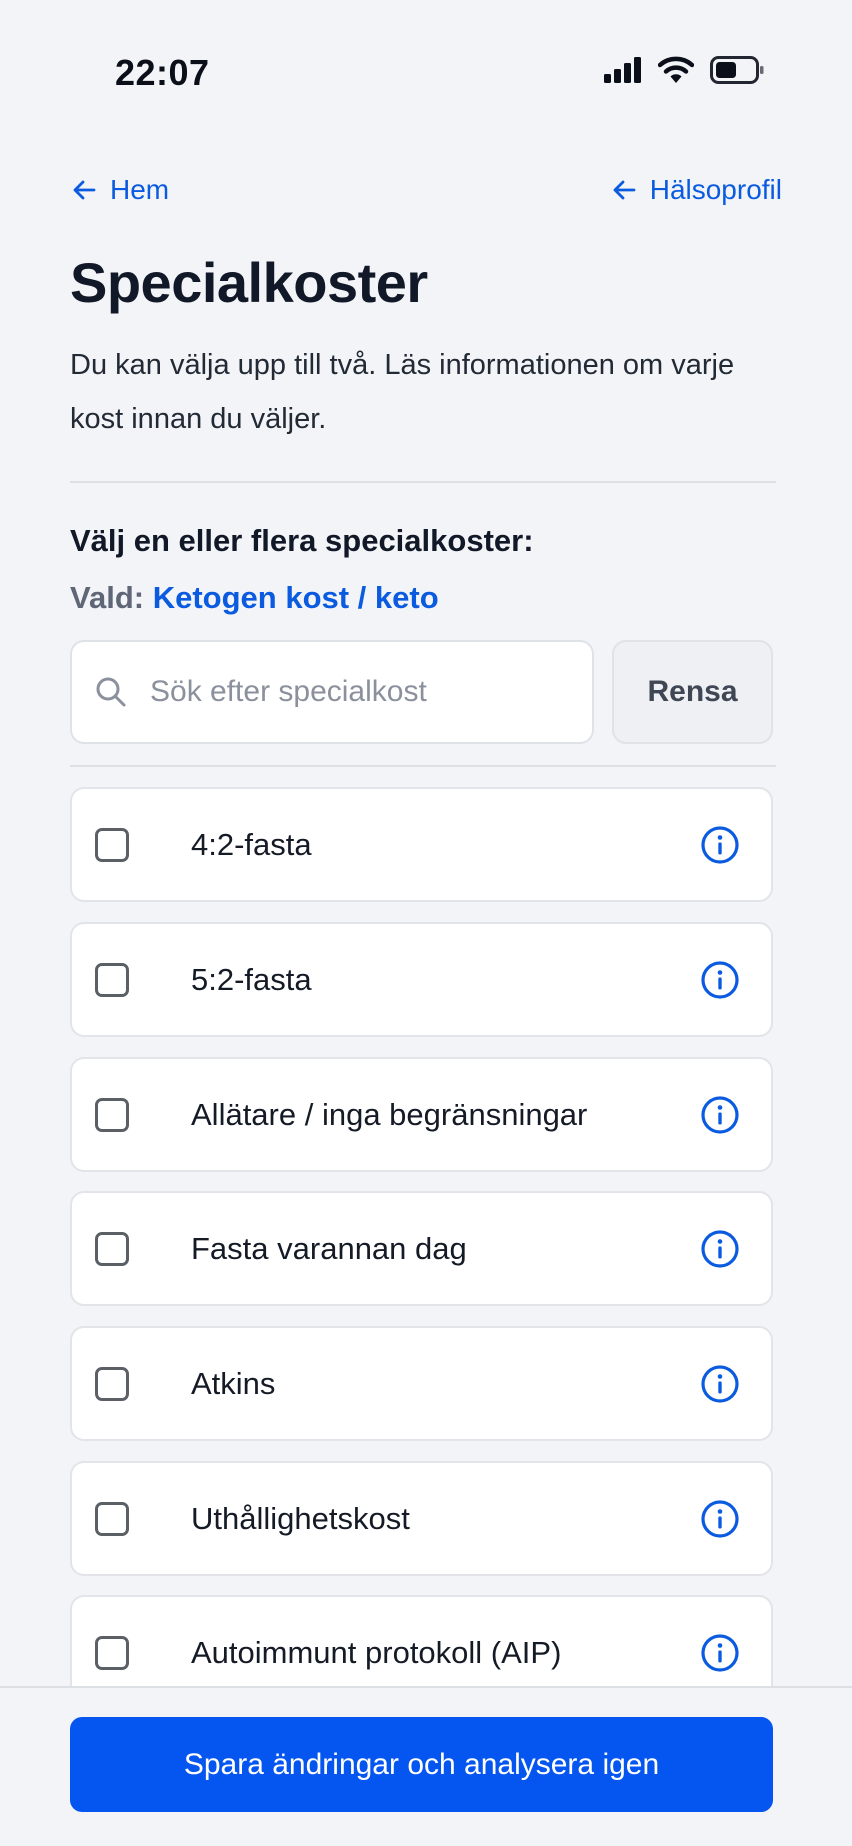 This screenshot has height=1846, width=852. I want to click on back-home-link: Hem, so click(119, 190).